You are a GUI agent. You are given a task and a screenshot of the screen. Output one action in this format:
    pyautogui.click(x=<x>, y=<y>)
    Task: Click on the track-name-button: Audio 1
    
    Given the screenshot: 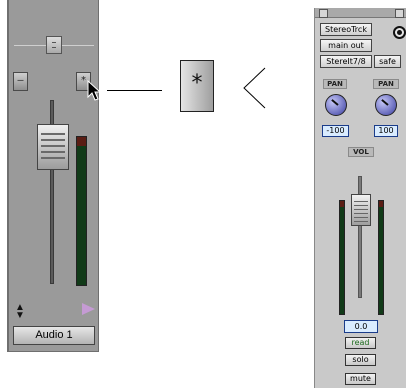 What is the action you would take?
    pyautogui.click(x=54, y=335)
    